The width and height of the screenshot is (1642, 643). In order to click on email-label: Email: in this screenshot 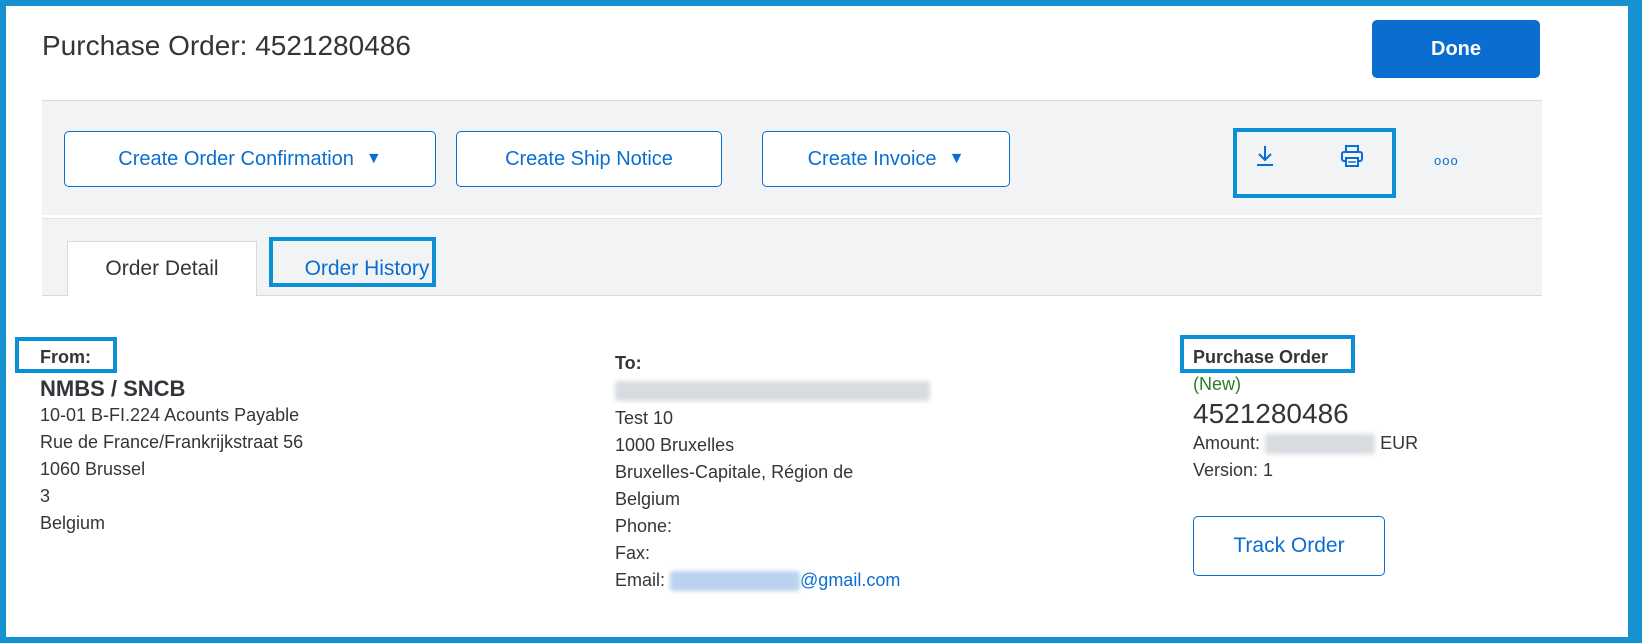, I will do `click(640, 580)`.